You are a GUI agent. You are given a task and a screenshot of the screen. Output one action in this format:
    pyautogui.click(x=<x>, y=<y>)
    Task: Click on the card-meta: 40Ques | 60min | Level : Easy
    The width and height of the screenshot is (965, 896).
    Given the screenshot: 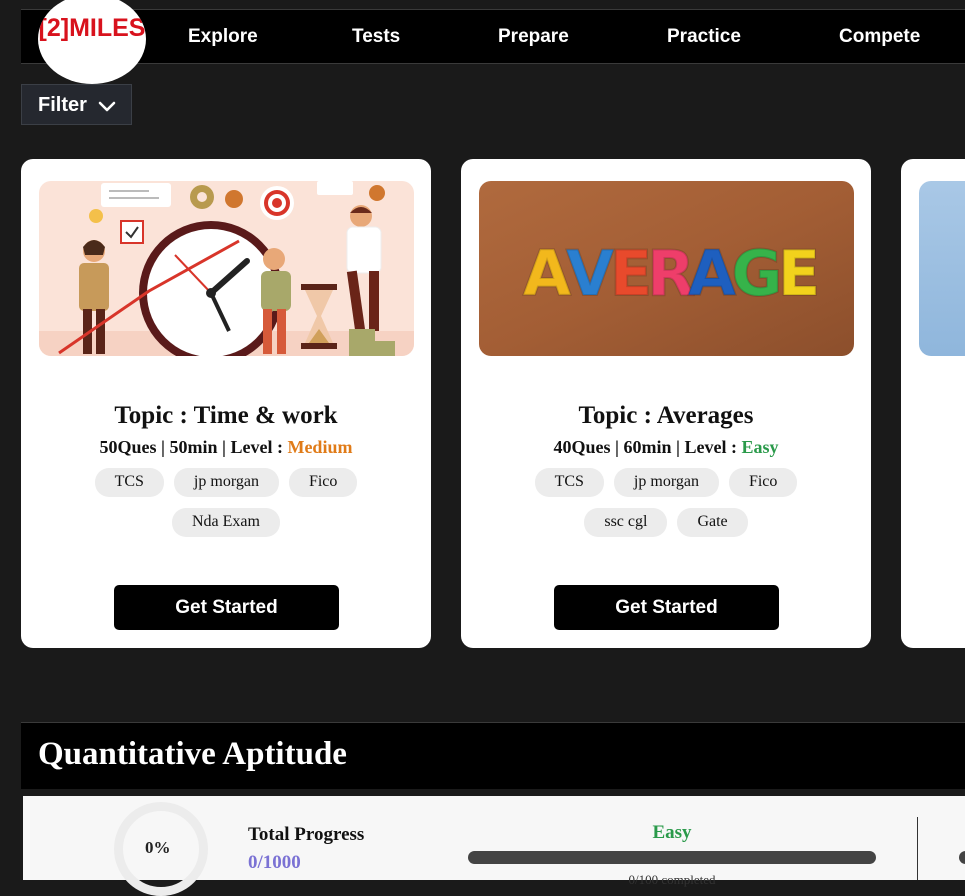 What is the action you would take?
    pyautogui.click(x=666, y=447)
    